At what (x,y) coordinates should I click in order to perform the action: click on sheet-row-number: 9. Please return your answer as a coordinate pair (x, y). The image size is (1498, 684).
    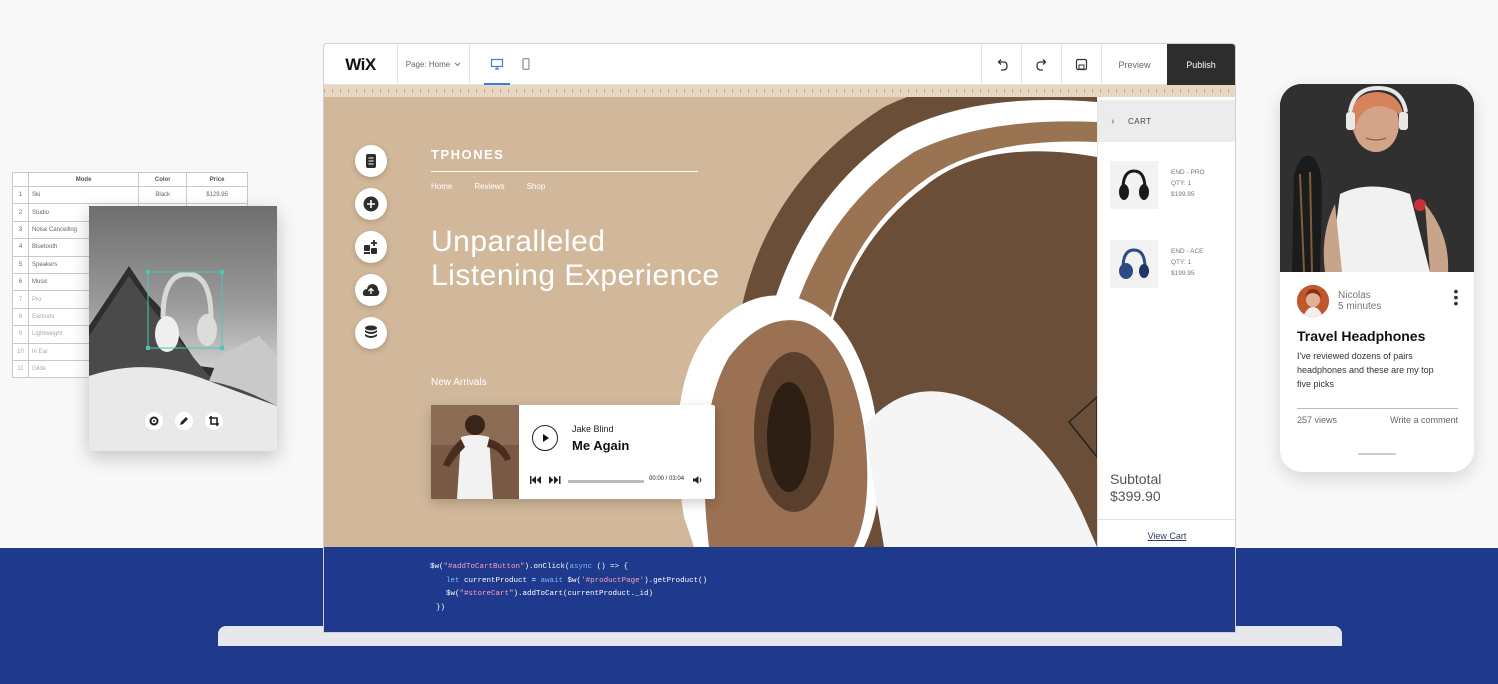
    Looking at the image, I should click on (20, 334).